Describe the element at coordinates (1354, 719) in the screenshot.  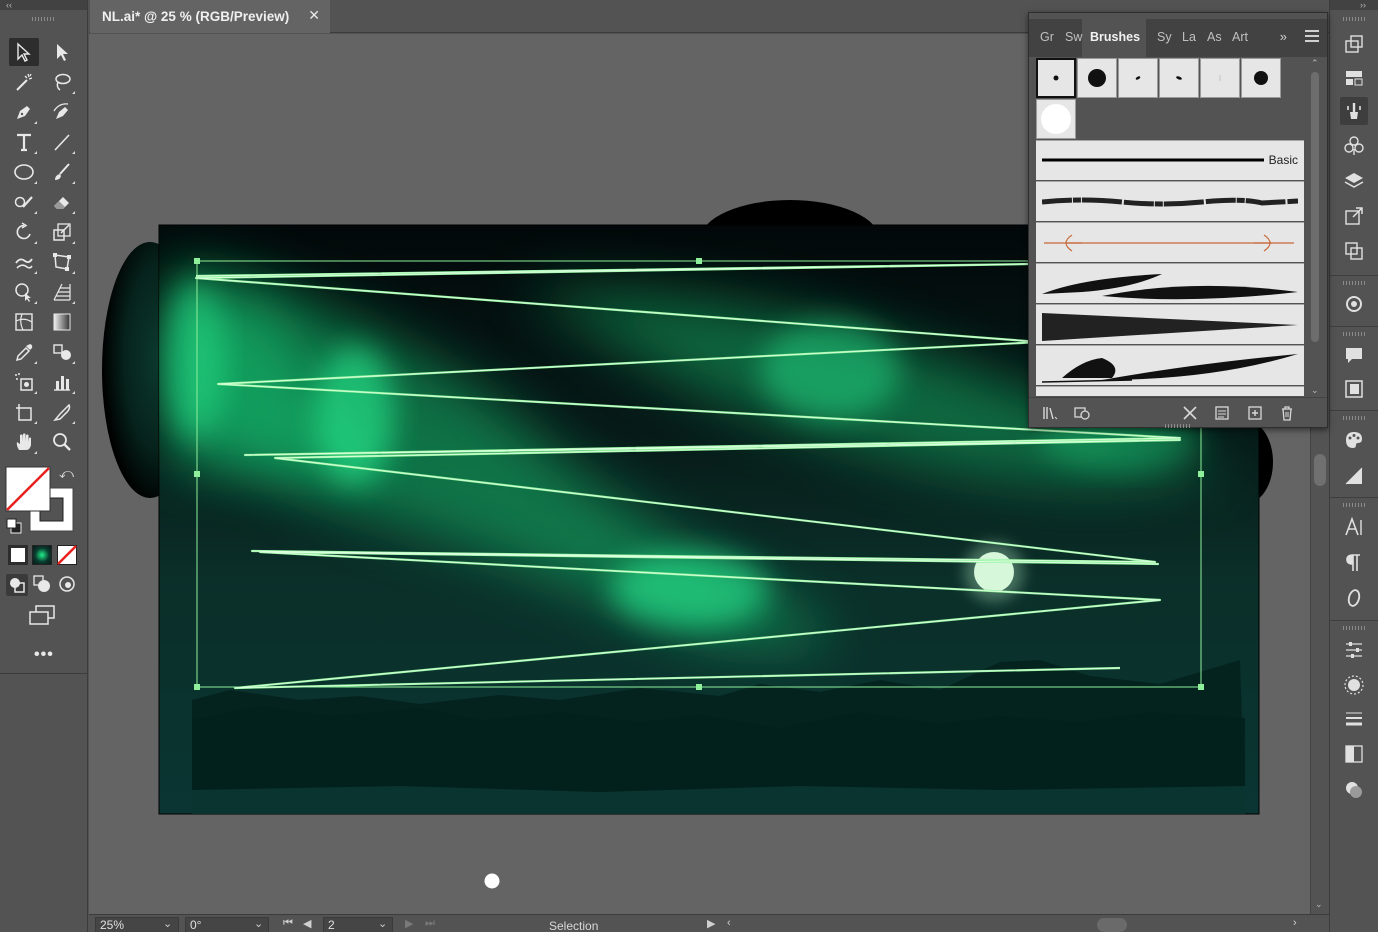
I see `stroke-icon` at that location.